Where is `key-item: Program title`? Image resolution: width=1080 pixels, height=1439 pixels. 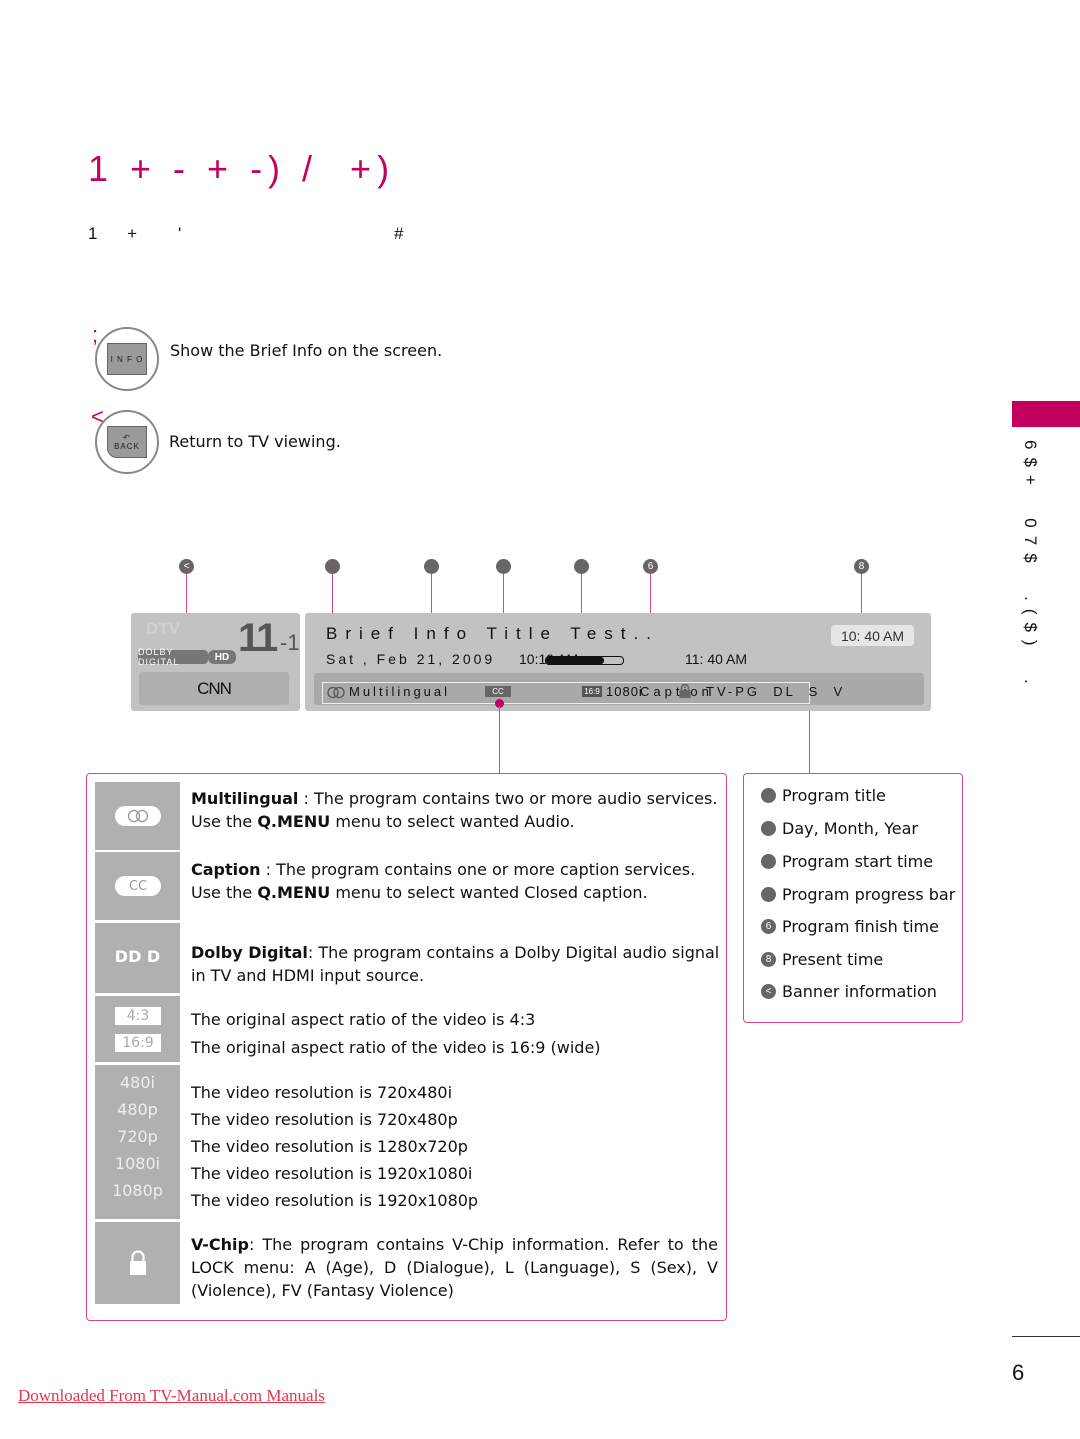
key-item: Program title is located at coordinates (823, 795).